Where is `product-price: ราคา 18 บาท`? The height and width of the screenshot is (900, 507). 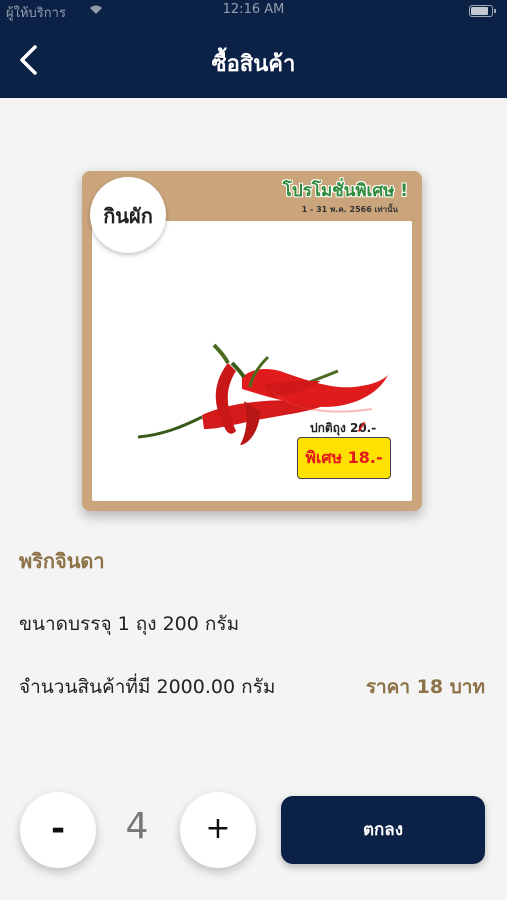 product-price: ราคา 18 บาท is located at coordinates (425, 687).